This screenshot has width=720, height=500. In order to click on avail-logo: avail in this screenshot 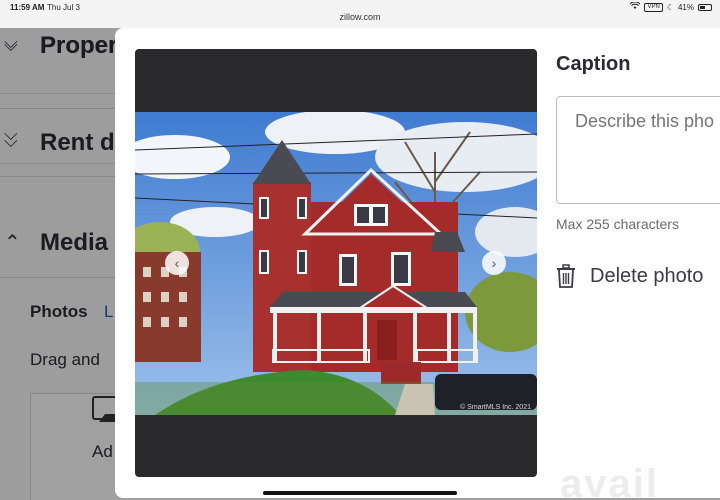, I will do `click(609, 481)`.